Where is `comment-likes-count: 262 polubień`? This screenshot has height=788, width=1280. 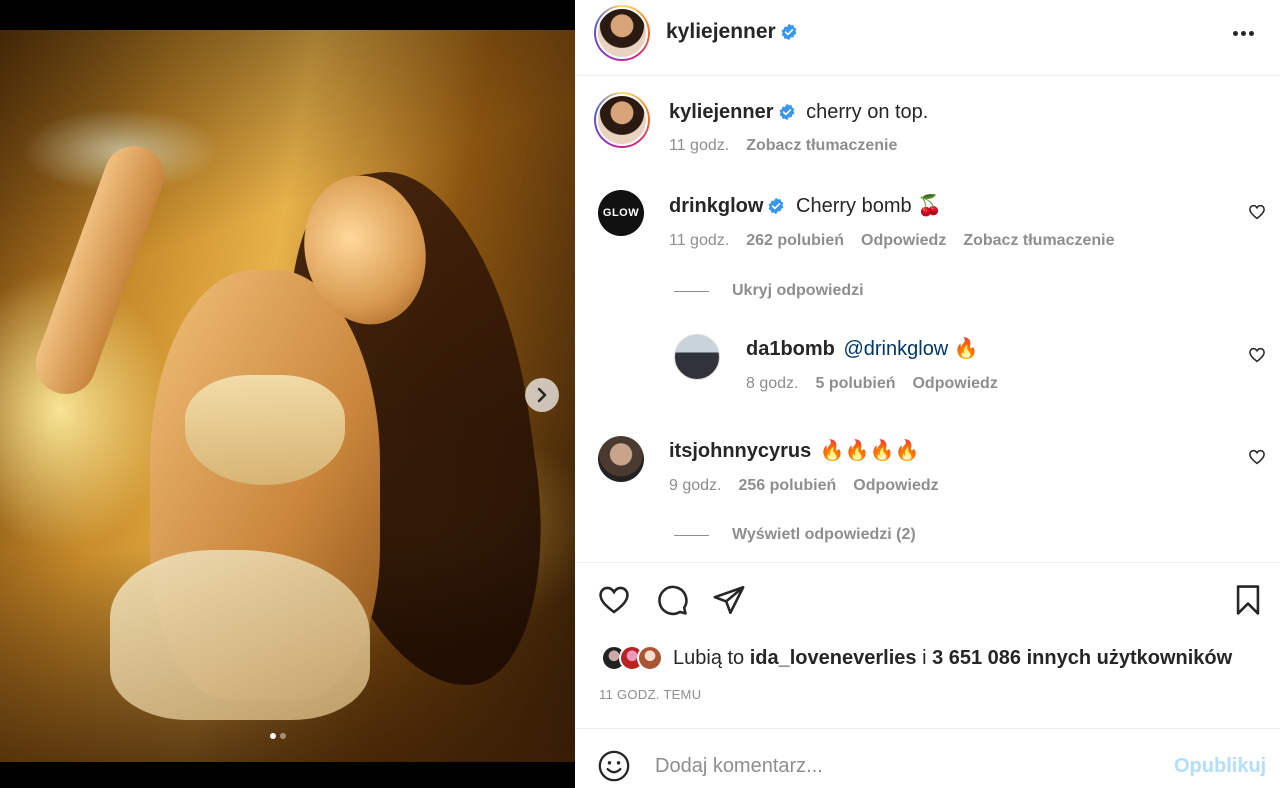
comment-likes-count: 262 polubień is located at coordinates (795, 241).